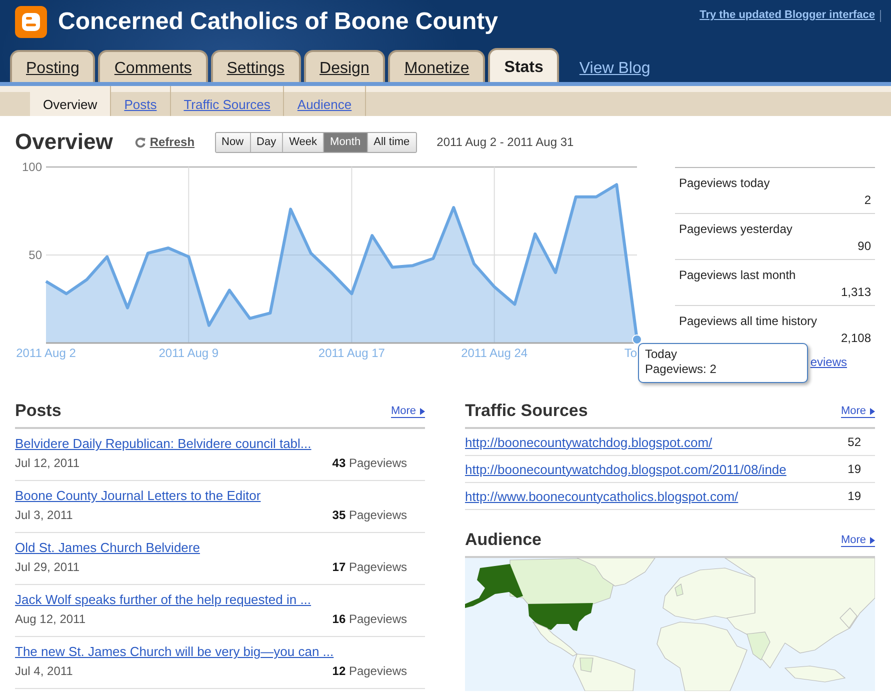 The height and width of the screenshot is (692, 891). Describe the element at coordinates (524, 65) in the screenshot. I see `nav-tab: Stats` at that location.